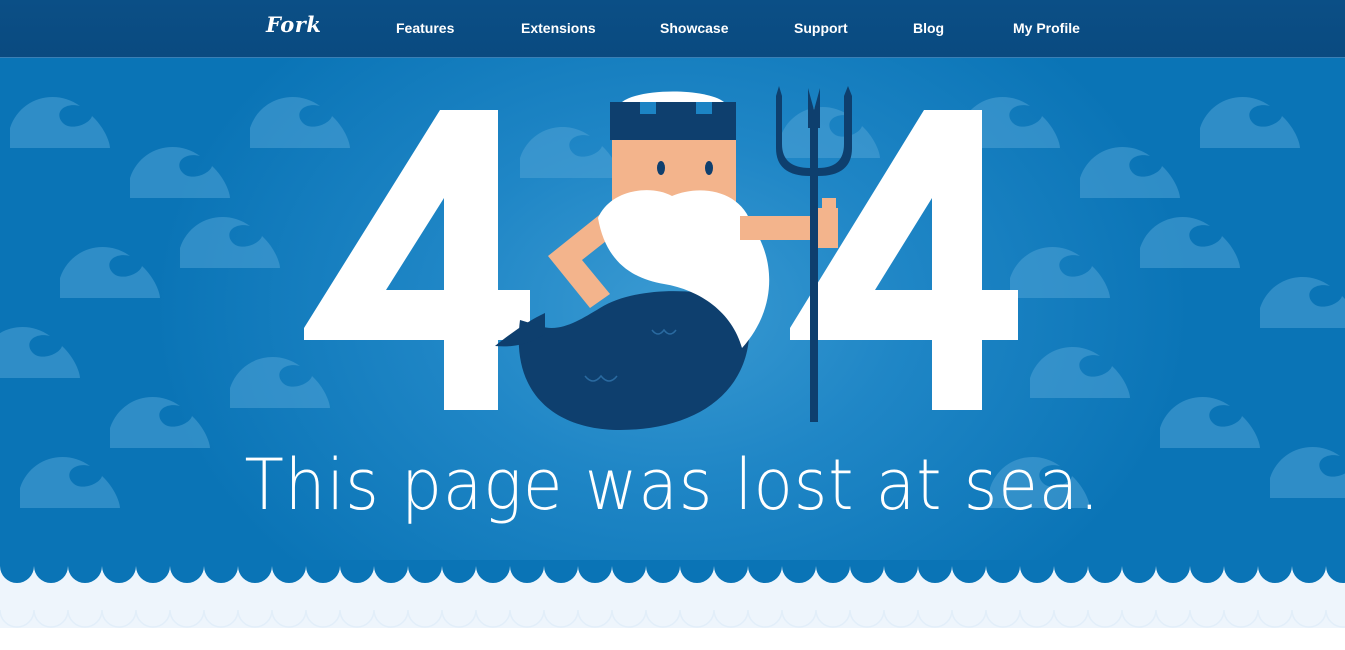 The image size is (1345, 650). What do you see at coordinates (1046, 29) in the screenshot?
I see `nav-my-profile: My Profile` at bounding box center [1046, 29].